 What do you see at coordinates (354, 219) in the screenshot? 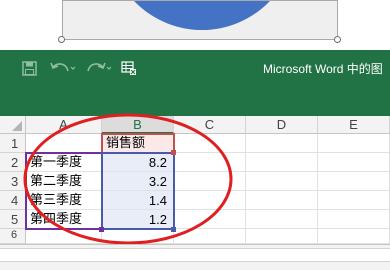
I see `cell-e5` at bounding box center [354, 219].